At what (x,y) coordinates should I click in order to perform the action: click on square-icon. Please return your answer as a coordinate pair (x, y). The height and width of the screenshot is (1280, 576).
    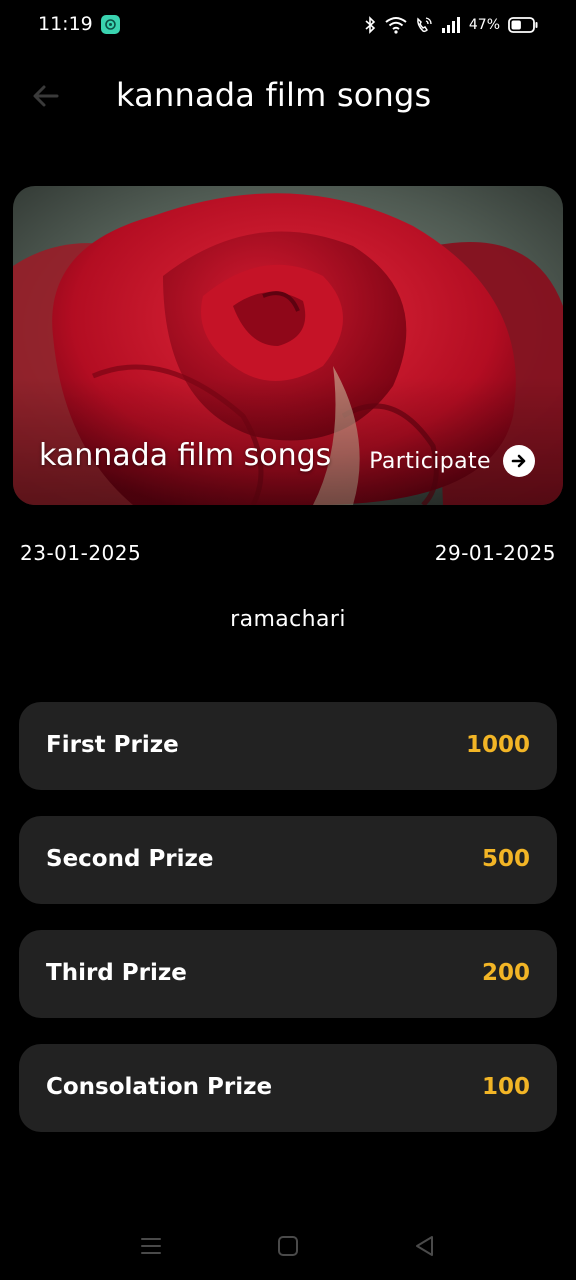
    Looking at the image, I should click on (288, 1246).